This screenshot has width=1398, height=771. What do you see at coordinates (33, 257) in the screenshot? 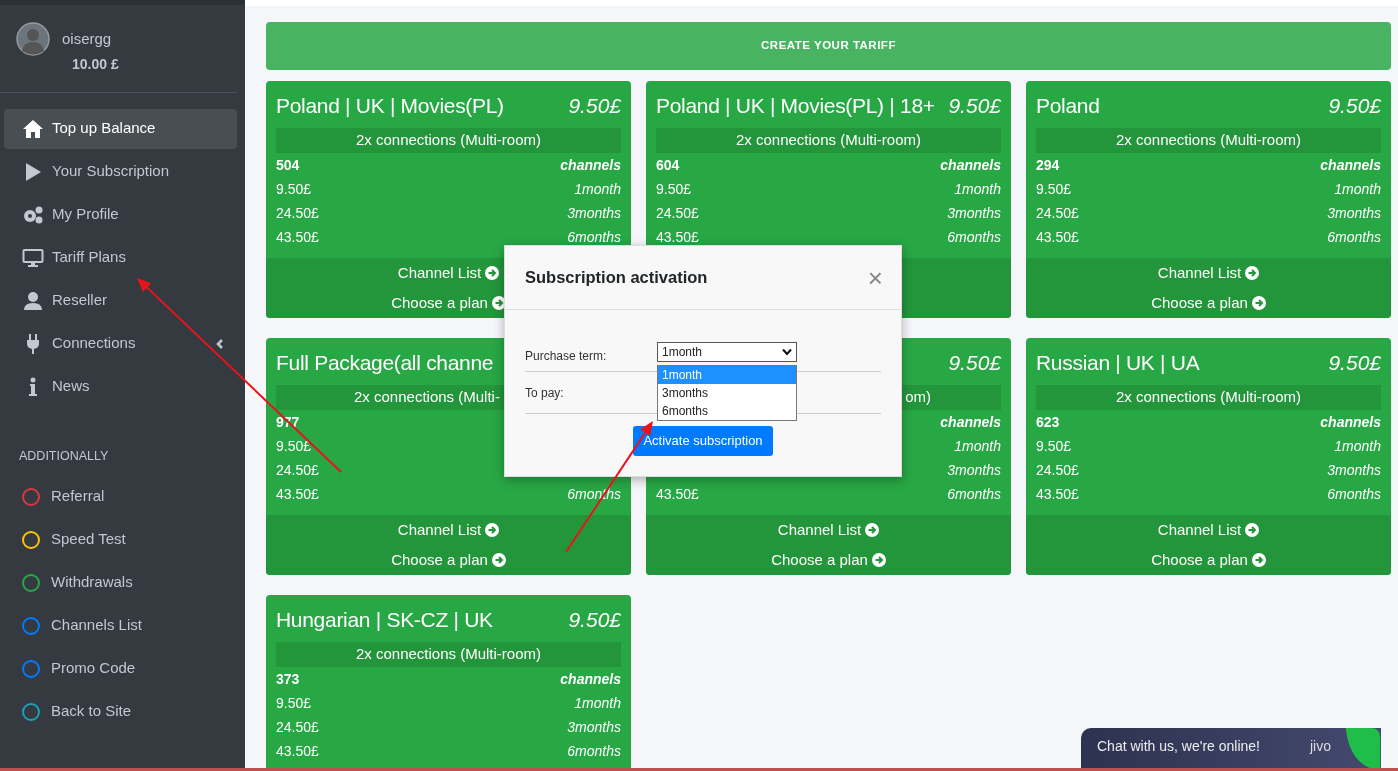
I see `monitor-icon` at bounding box center [33, 257].